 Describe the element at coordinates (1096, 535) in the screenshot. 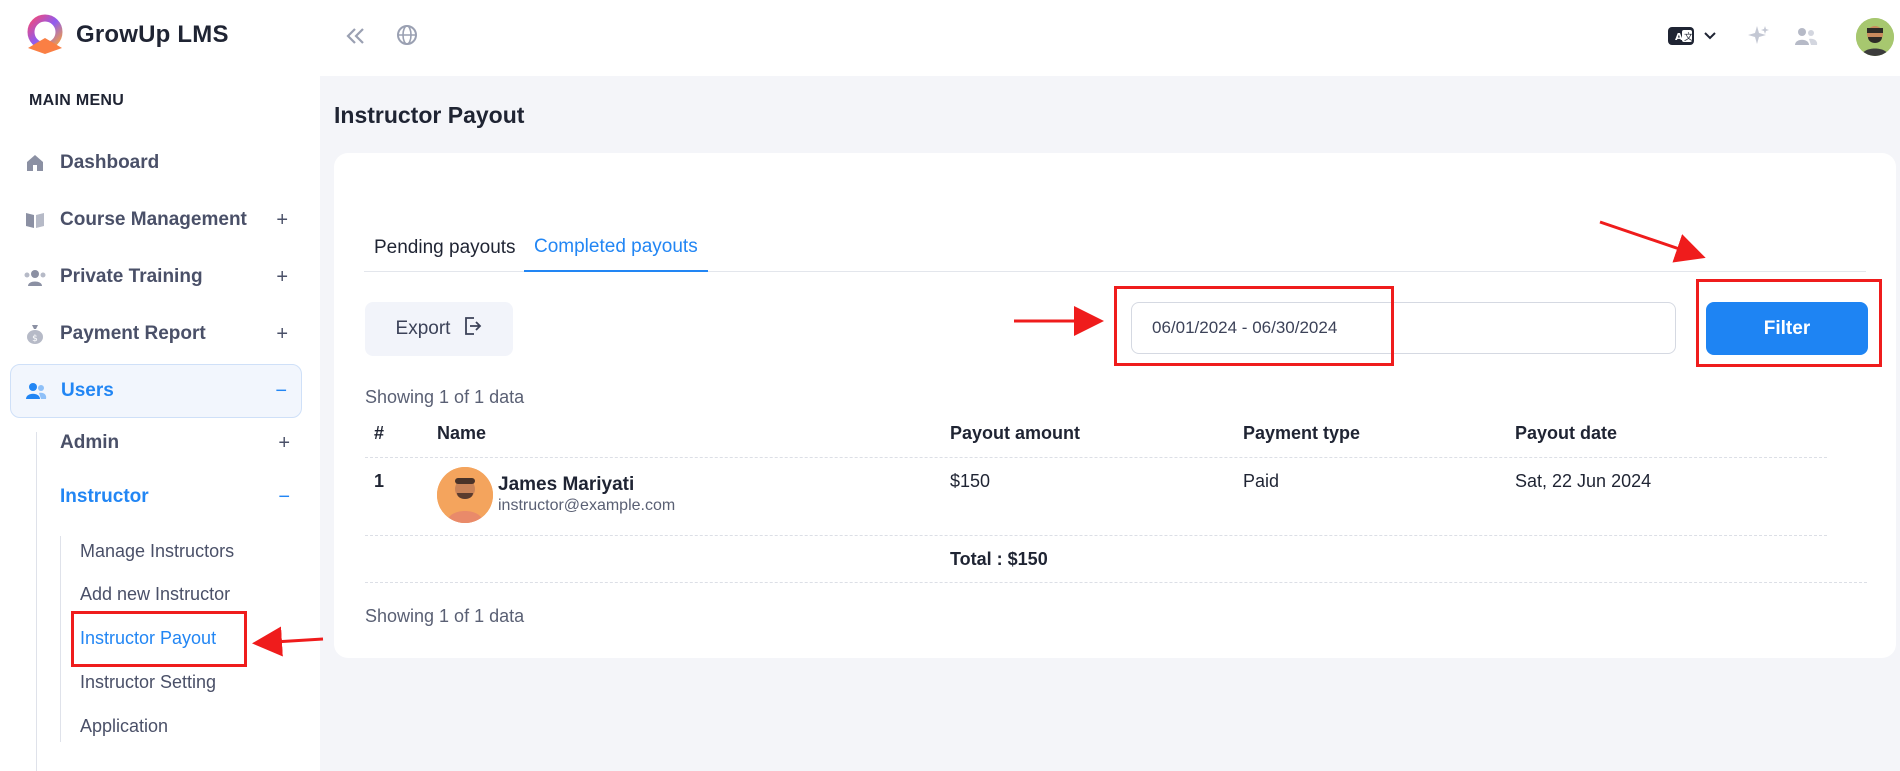

I see `table-row-divider` at that location.